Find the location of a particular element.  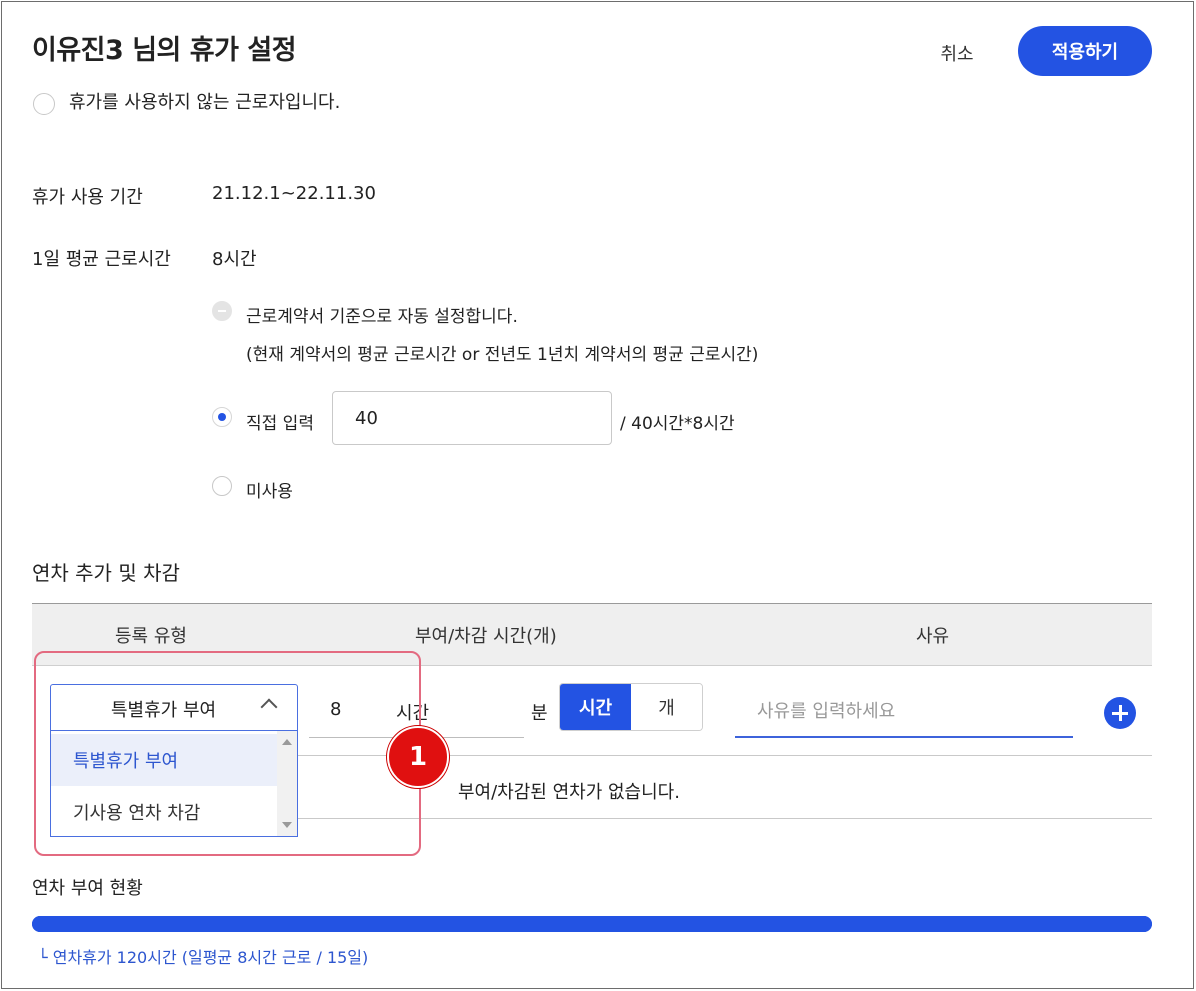

unit-toggle: 시간 개 is located at coordinates (631, 707).